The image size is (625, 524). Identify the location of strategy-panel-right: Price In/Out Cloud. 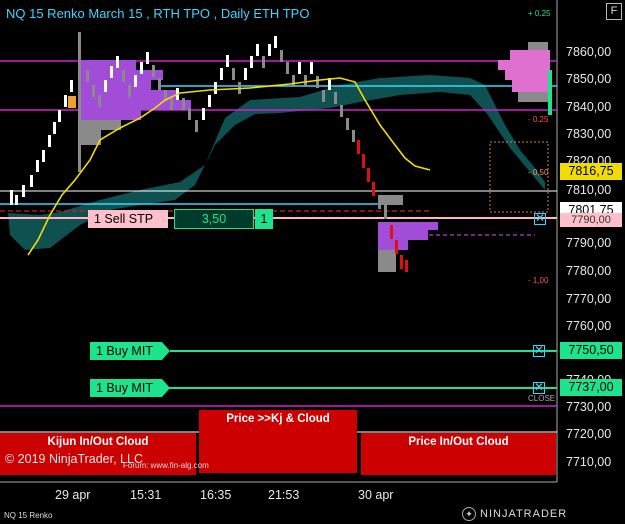
(458, 454).